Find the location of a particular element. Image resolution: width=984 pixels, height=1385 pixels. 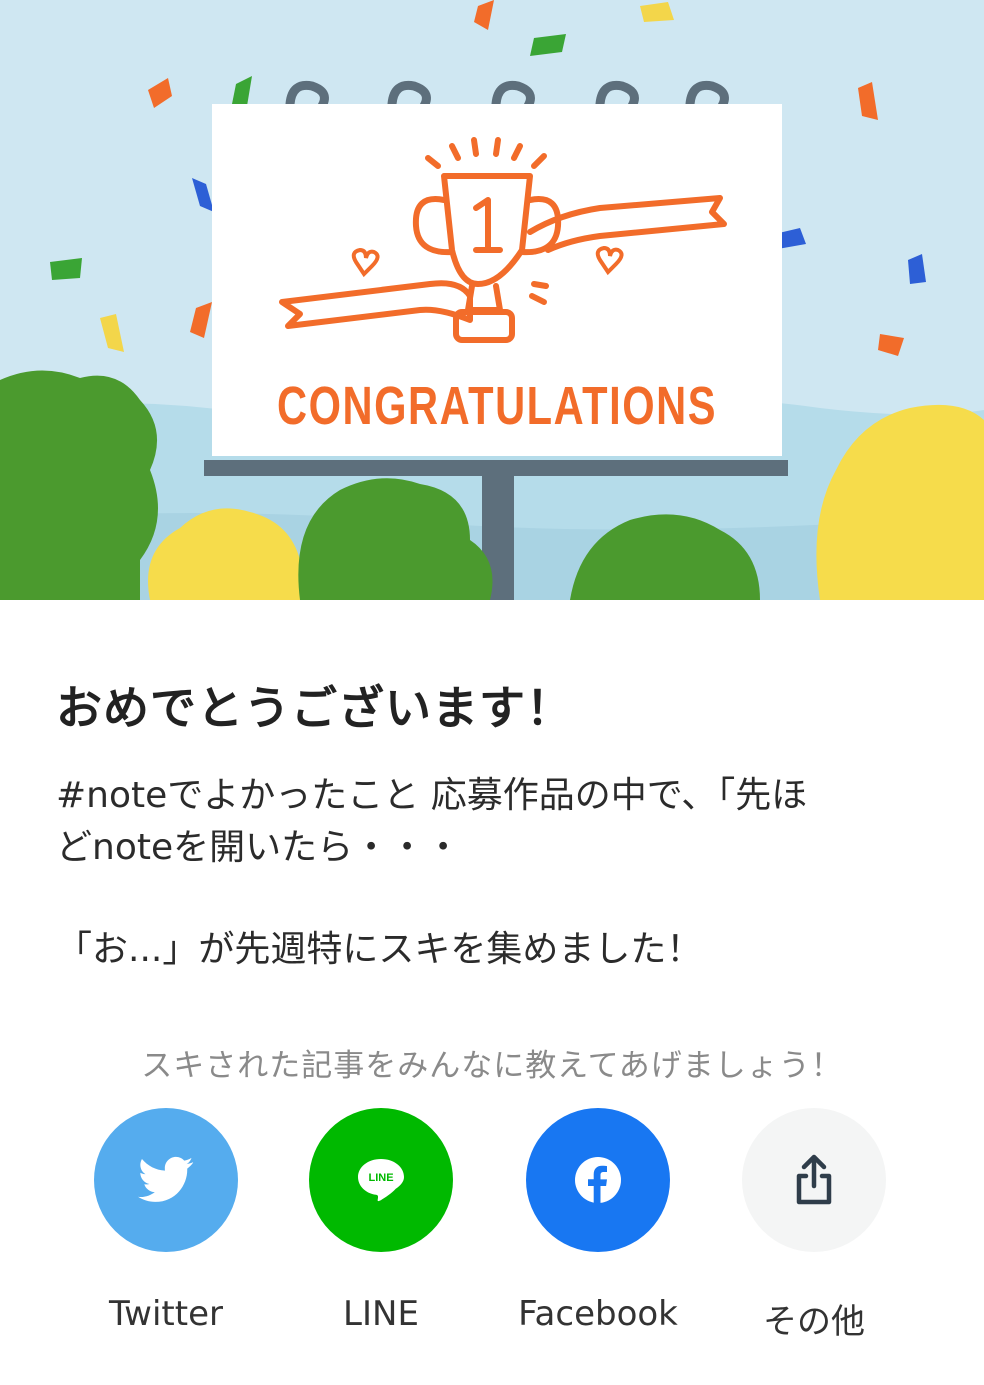

share-button-label: その他 is located at coordinates (814, 1322).